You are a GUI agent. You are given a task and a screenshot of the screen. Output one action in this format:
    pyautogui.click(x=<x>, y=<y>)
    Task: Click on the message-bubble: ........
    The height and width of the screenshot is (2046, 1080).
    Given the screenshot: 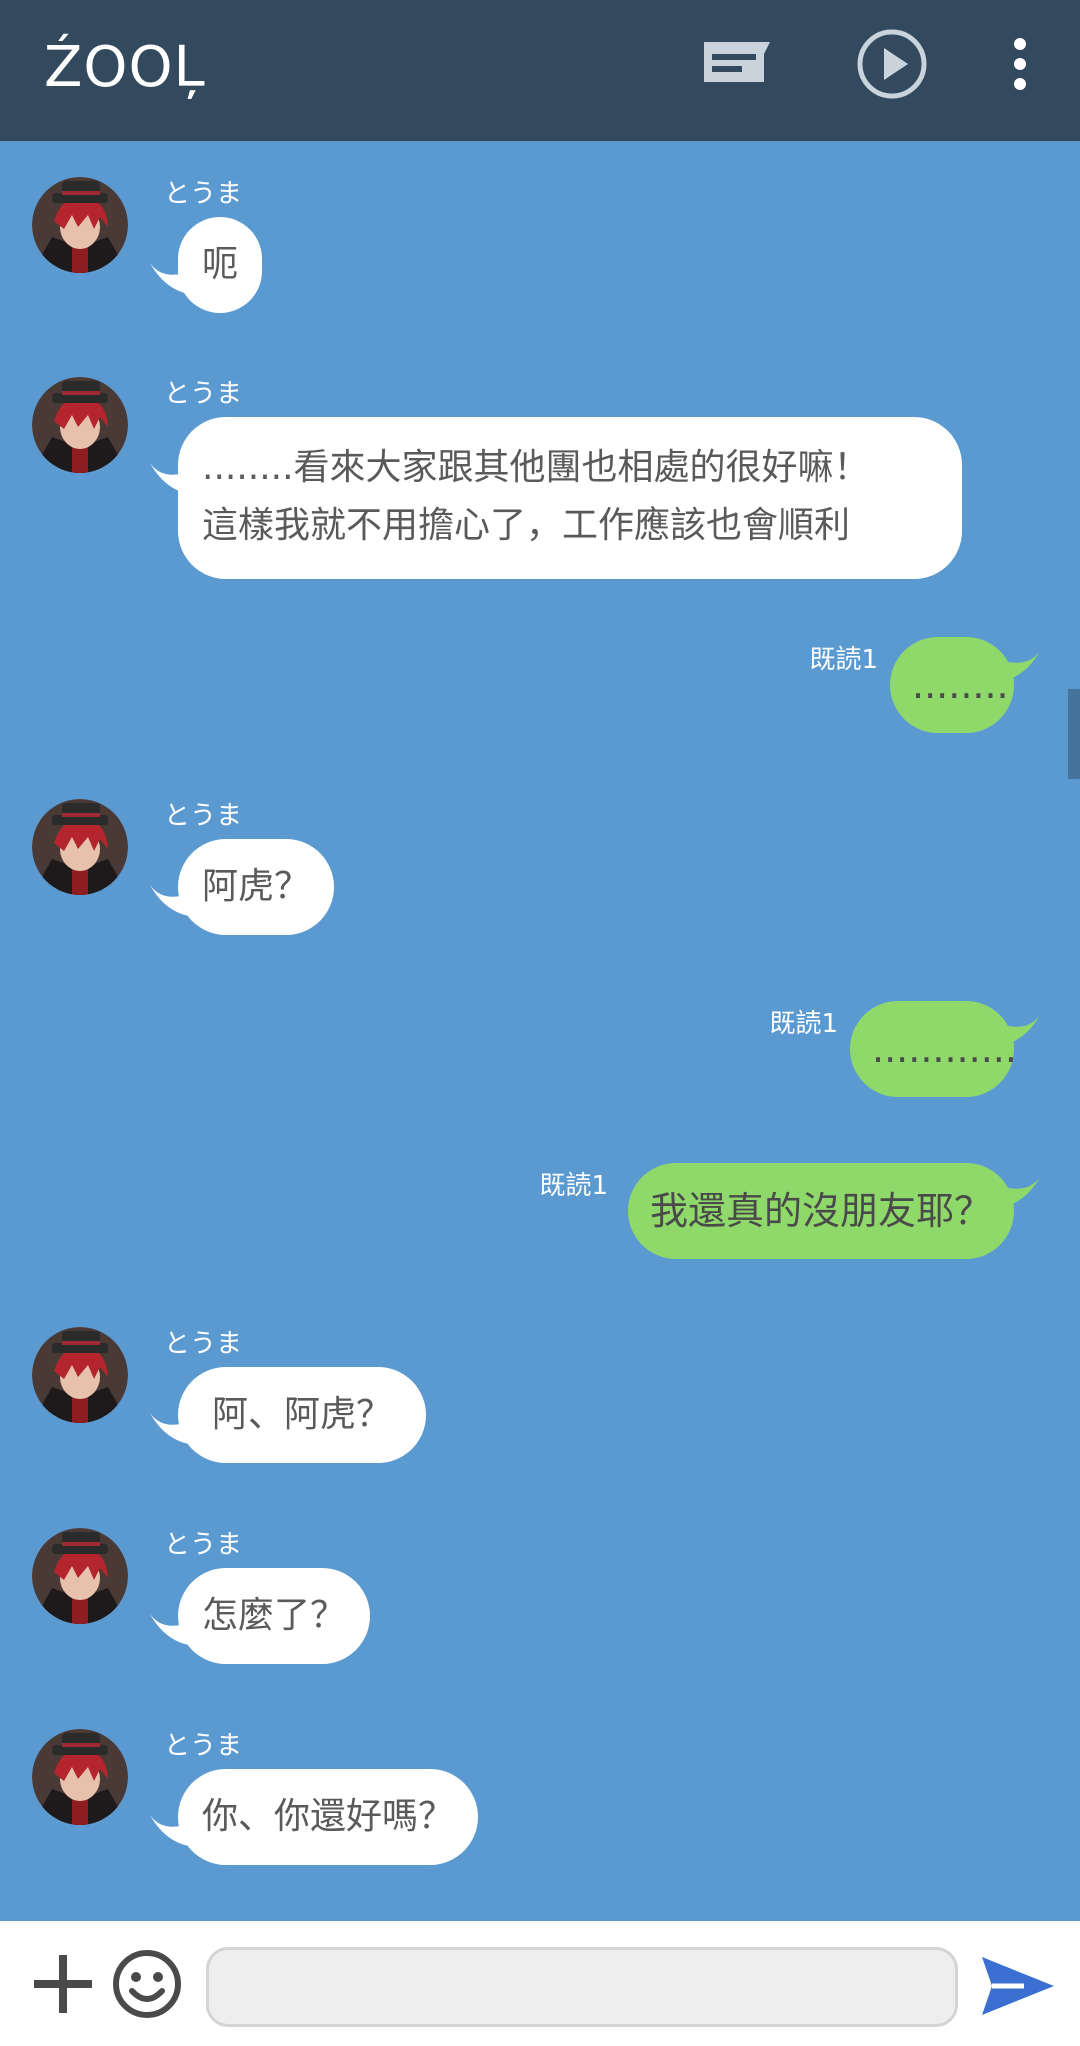 What is the action you would take?
    pyautogui.click(x=952, y=685)
    